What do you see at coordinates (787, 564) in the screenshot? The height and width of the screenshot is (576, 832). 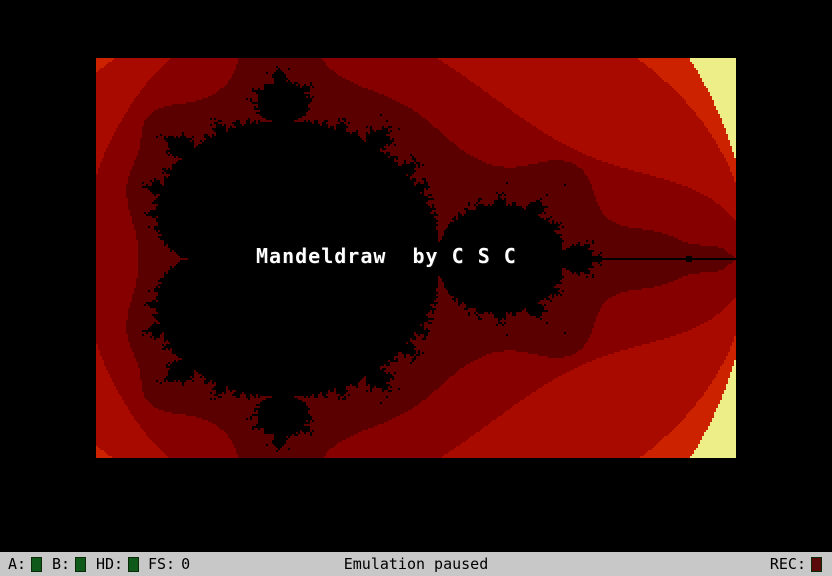 I see `rec-label: REC:` at bounding box center [787, 564].